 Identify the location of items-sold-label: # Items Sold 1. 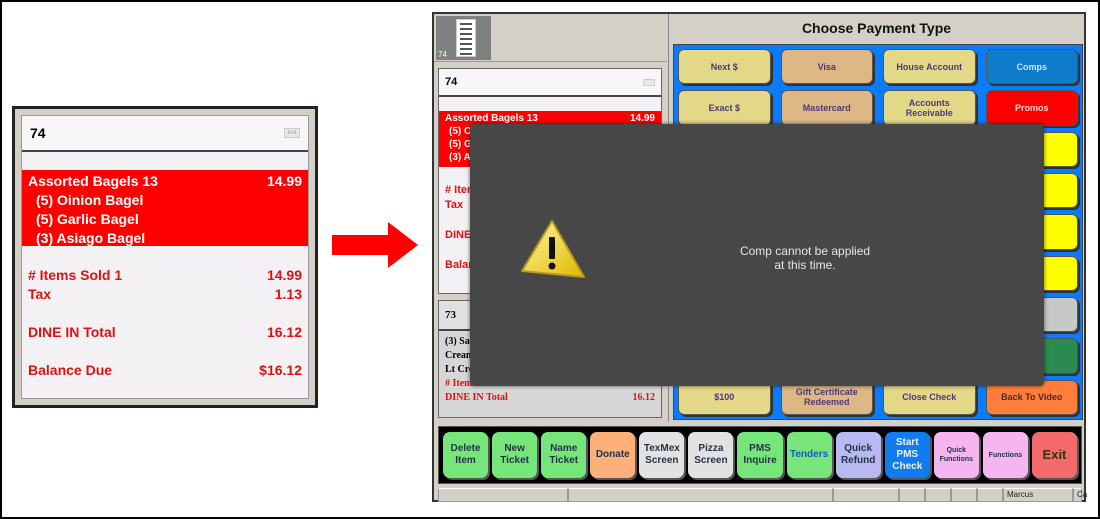
(75, 275).